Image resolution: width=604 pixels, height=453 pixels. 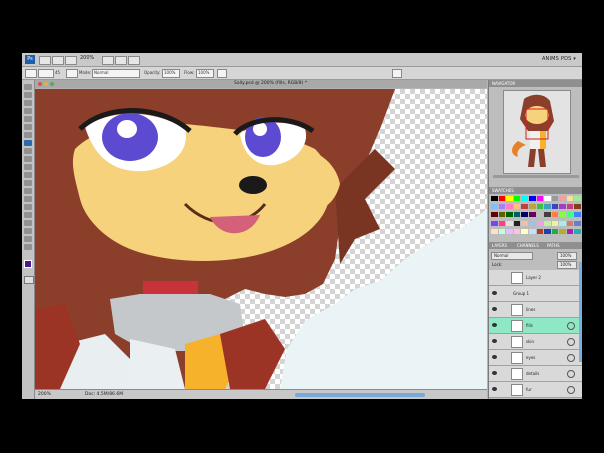 I want to click on layer-fill-field: 100%, so click(x=567, y=265).